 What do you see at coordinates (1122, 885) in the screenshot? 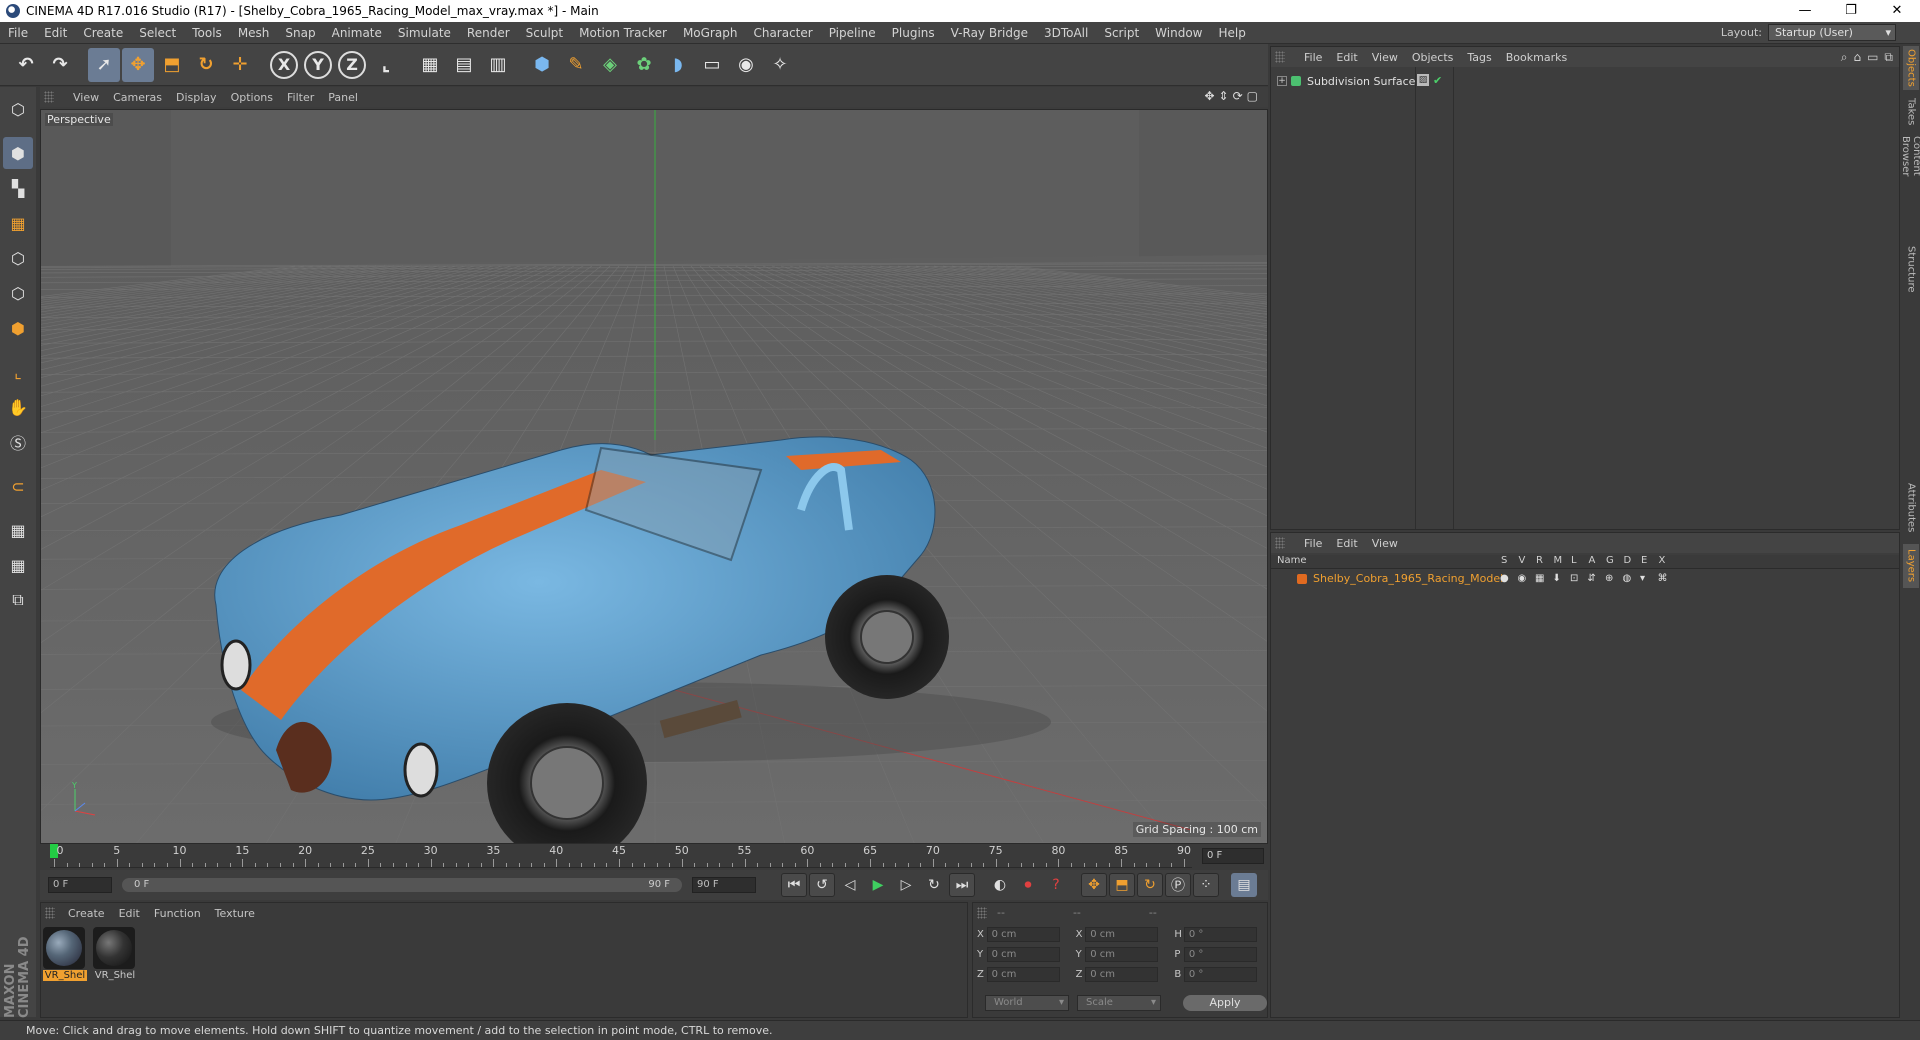
I see `scale-key-button: ⬒` at bounding box center [1122, 885].